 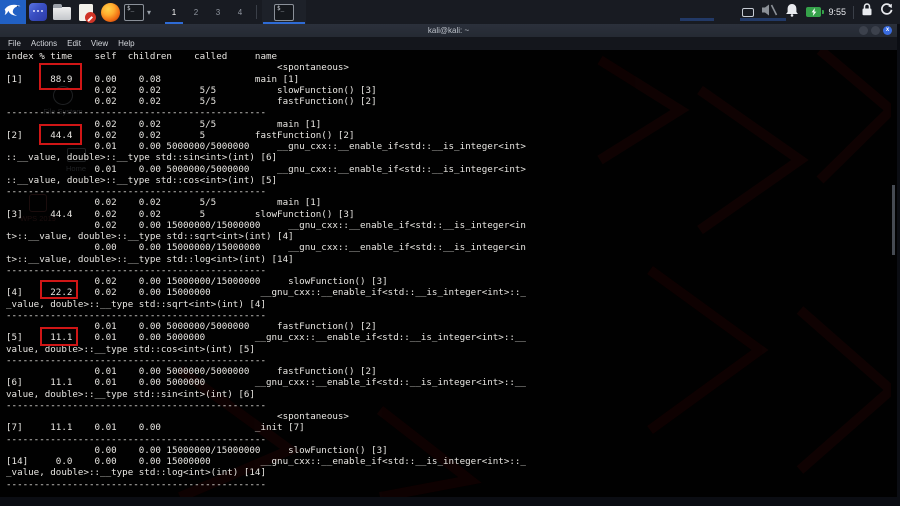 What do you see at coordinates (60, 134) in the screenshot?
I see `highlight-box-44.4` at bounding box center [60, 134].